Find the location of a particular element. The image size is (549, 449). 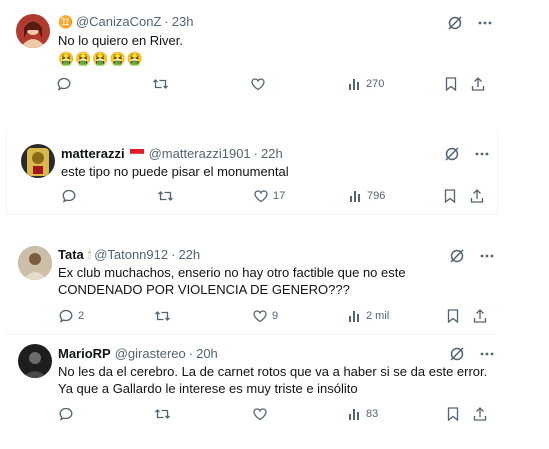

tweet-header: MarioRP @girastereo · 20h is located at coordinates (138, 353).